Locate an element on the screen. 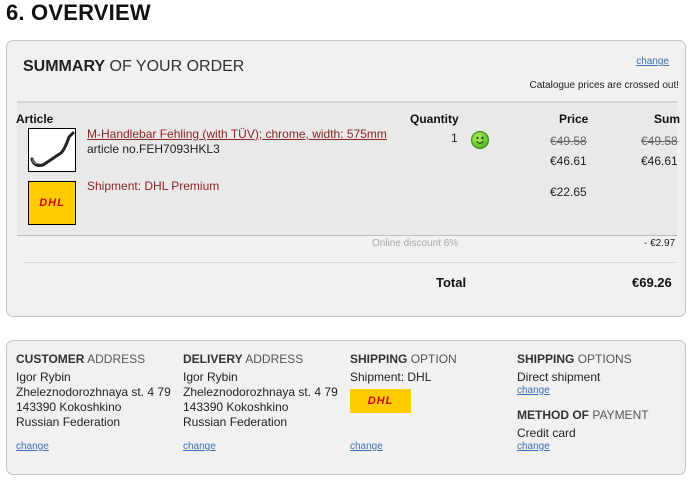 Image resolution: width=692 pixels, height=483 pixels. delivery-city: 143390 Kokoshkino is located at coordinates (236, 407).